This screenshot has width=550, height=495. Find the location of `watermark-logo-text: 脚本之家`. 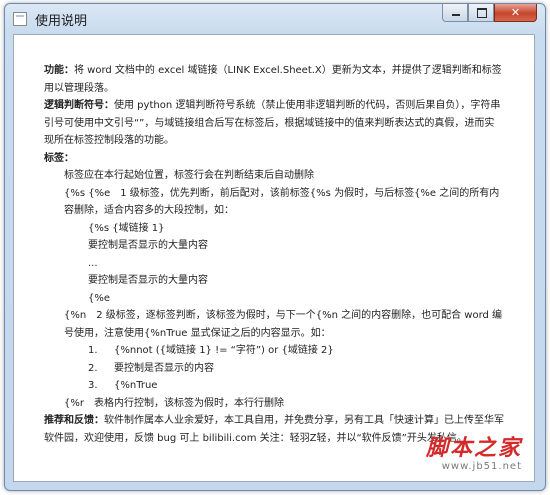

watermark-logo-text: 脚本之家 is located at coordinates (473, 448).